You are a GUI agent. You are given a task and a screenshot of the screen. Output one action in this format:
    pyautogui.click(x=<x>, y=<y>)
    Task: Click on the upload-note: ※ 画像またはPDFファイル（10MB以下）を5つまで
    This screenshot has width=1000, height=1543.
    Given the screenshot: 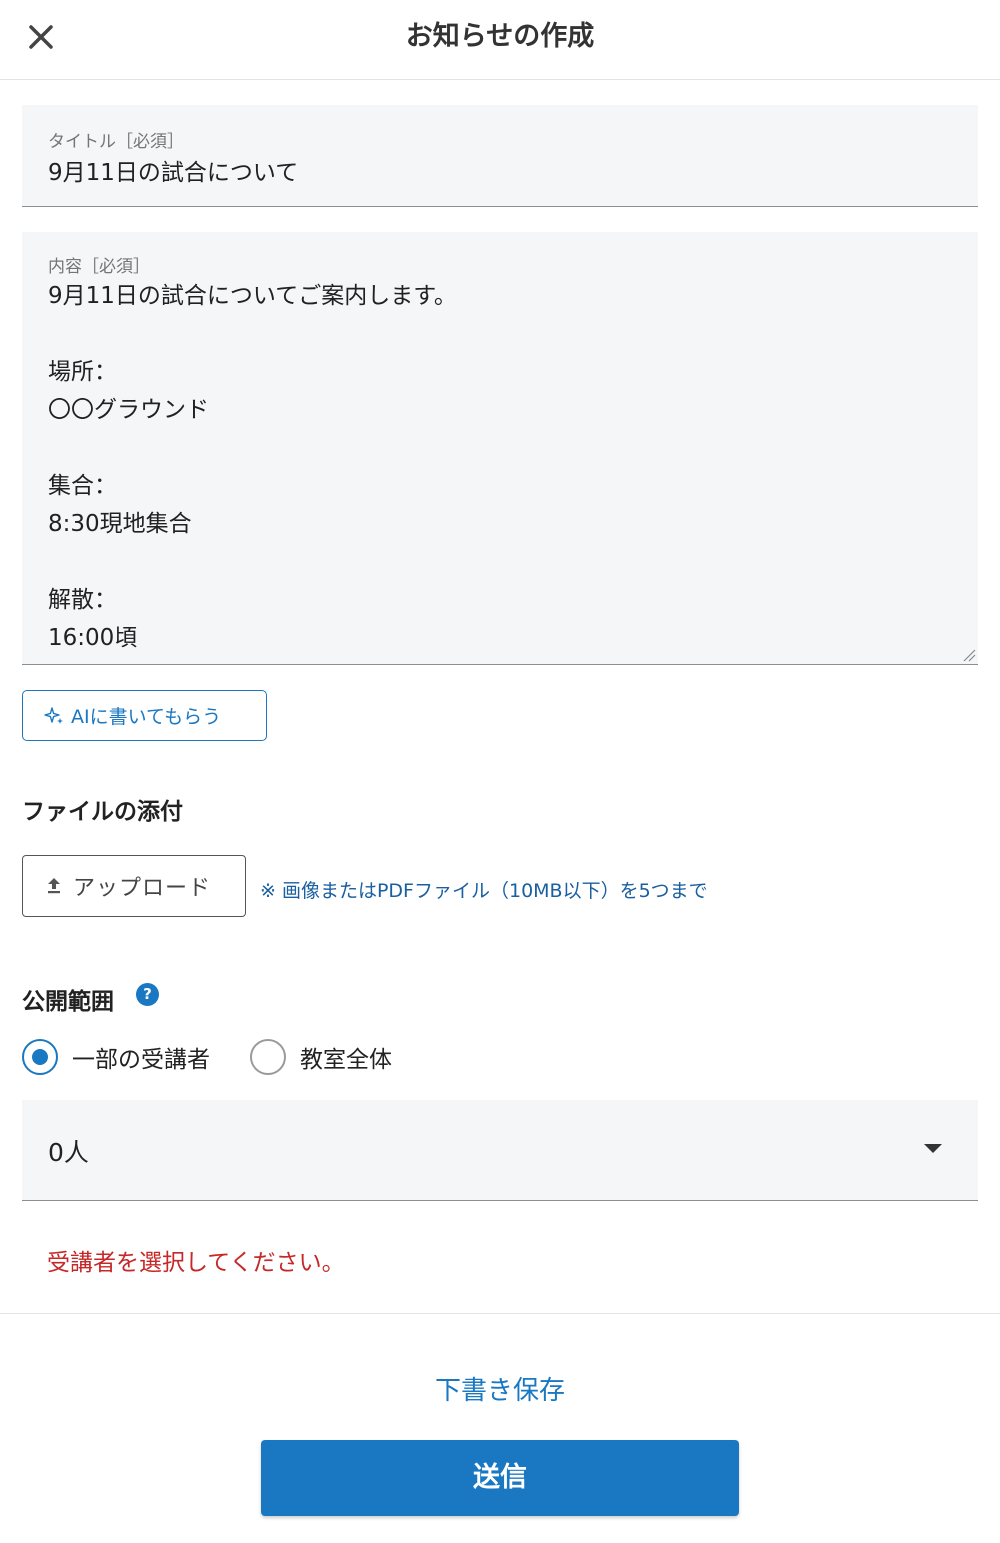 What is the action you would take?
    pyautogui.click(x=484, y=891)
    